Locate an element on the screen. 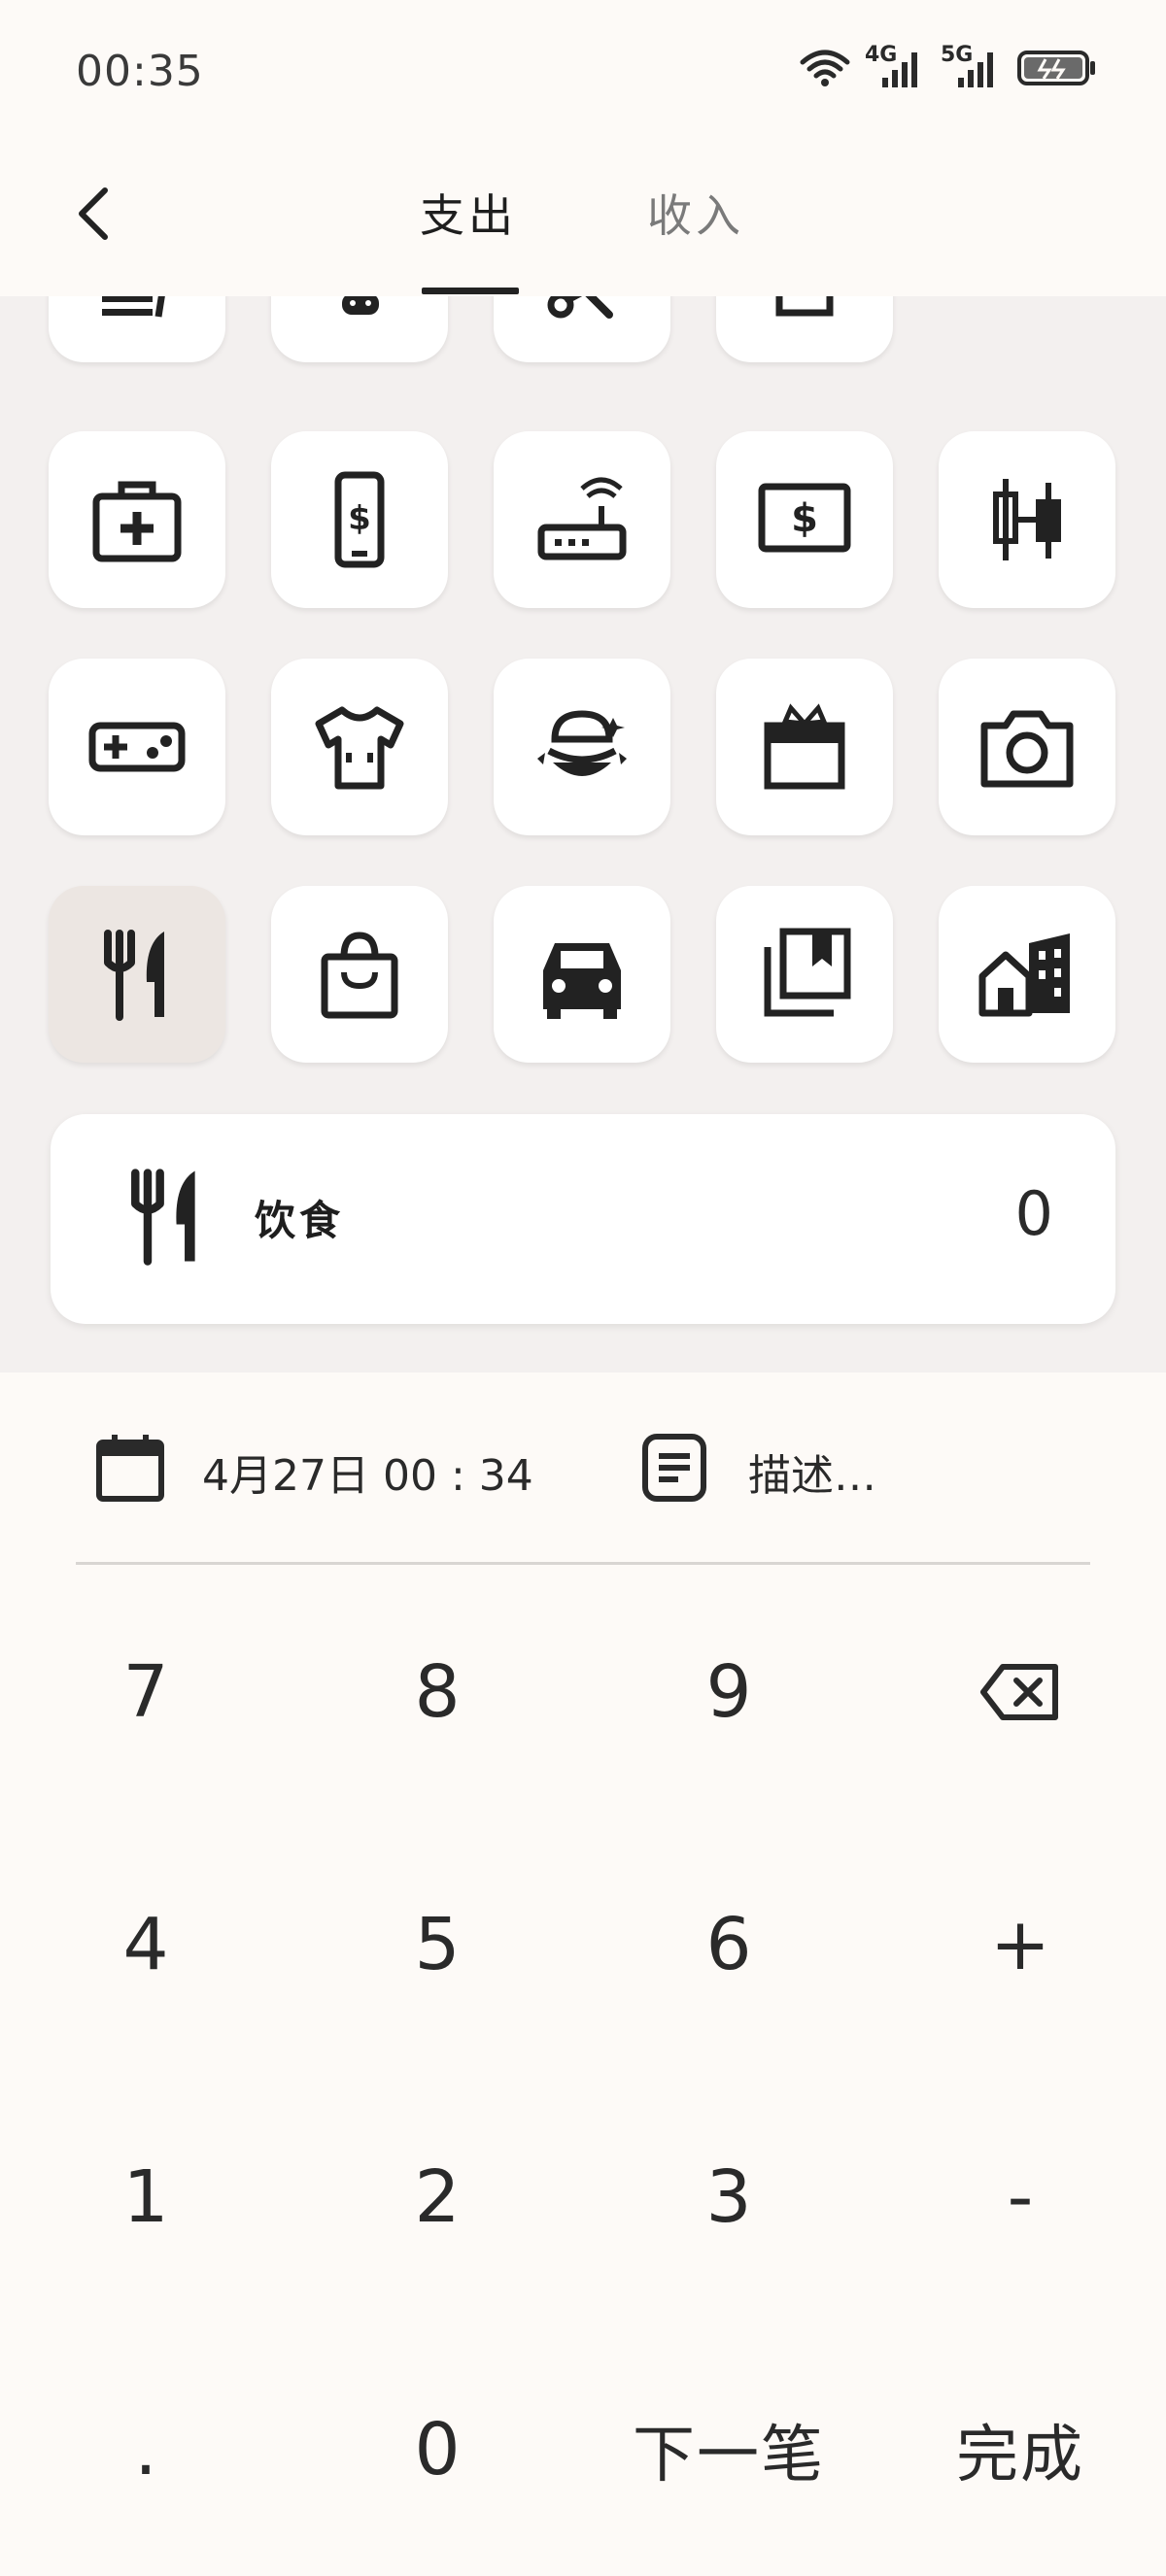 This screenshot has height=2576, width=1166. chevron-left-icon is located at coordinates (93, 213).